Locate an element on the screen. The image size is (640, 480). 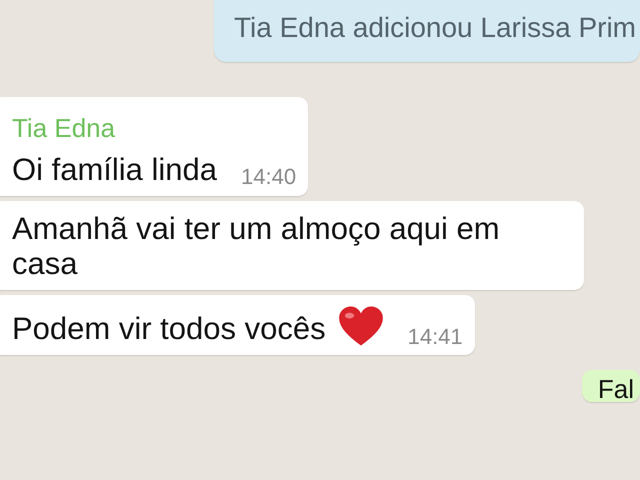
message-text: Oi família linda is located at coordinates (115, 170).